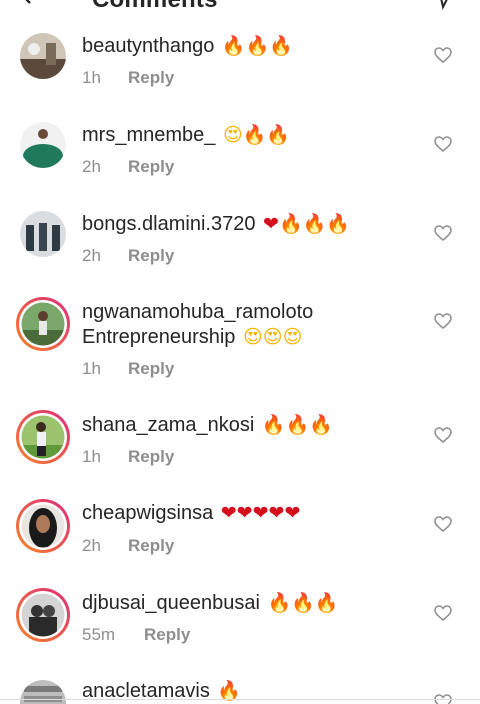 The width and height of the screenshot is (480, 704). I want to click on comment-username: beautynthango 🔥🔥🔥, so click(187, 46).